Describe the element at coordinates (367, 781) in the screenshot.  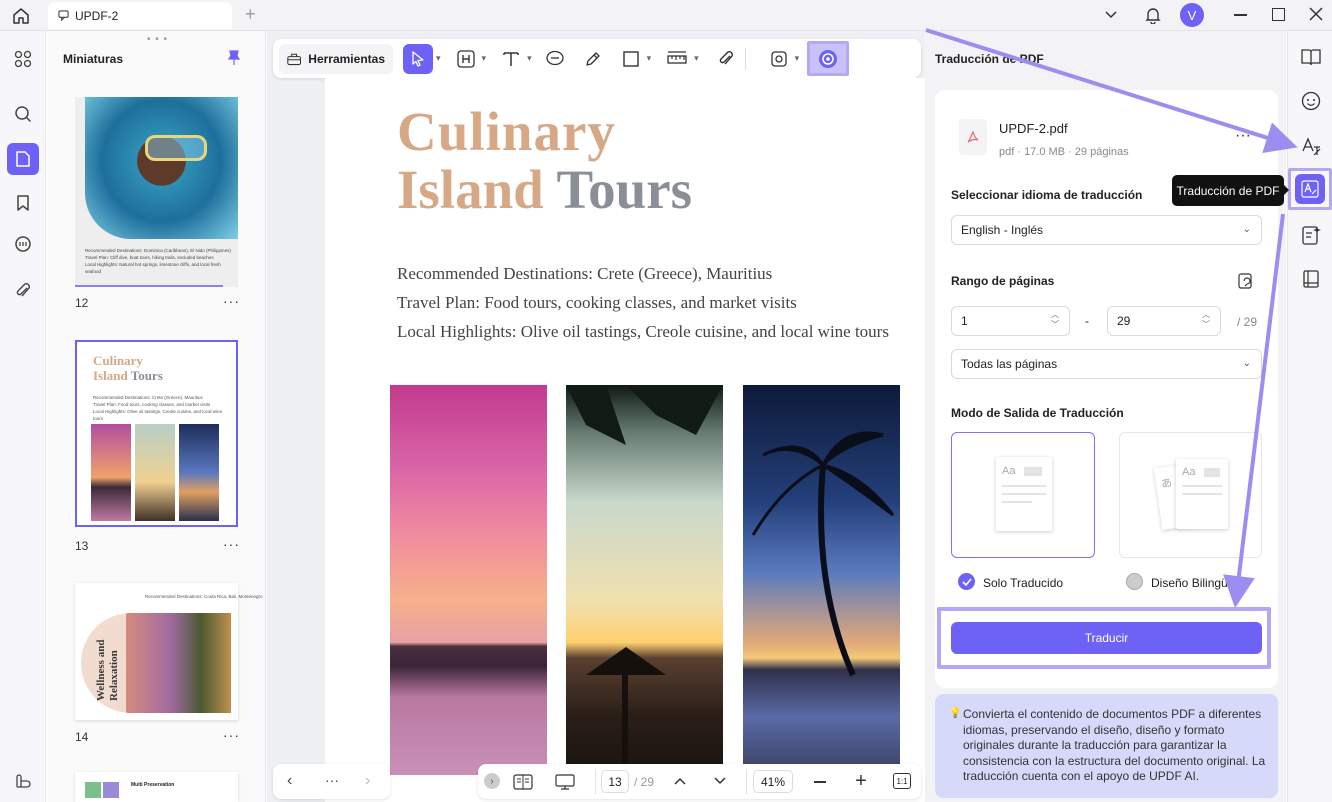
I see `chevron-right-icon: ›` at that location.